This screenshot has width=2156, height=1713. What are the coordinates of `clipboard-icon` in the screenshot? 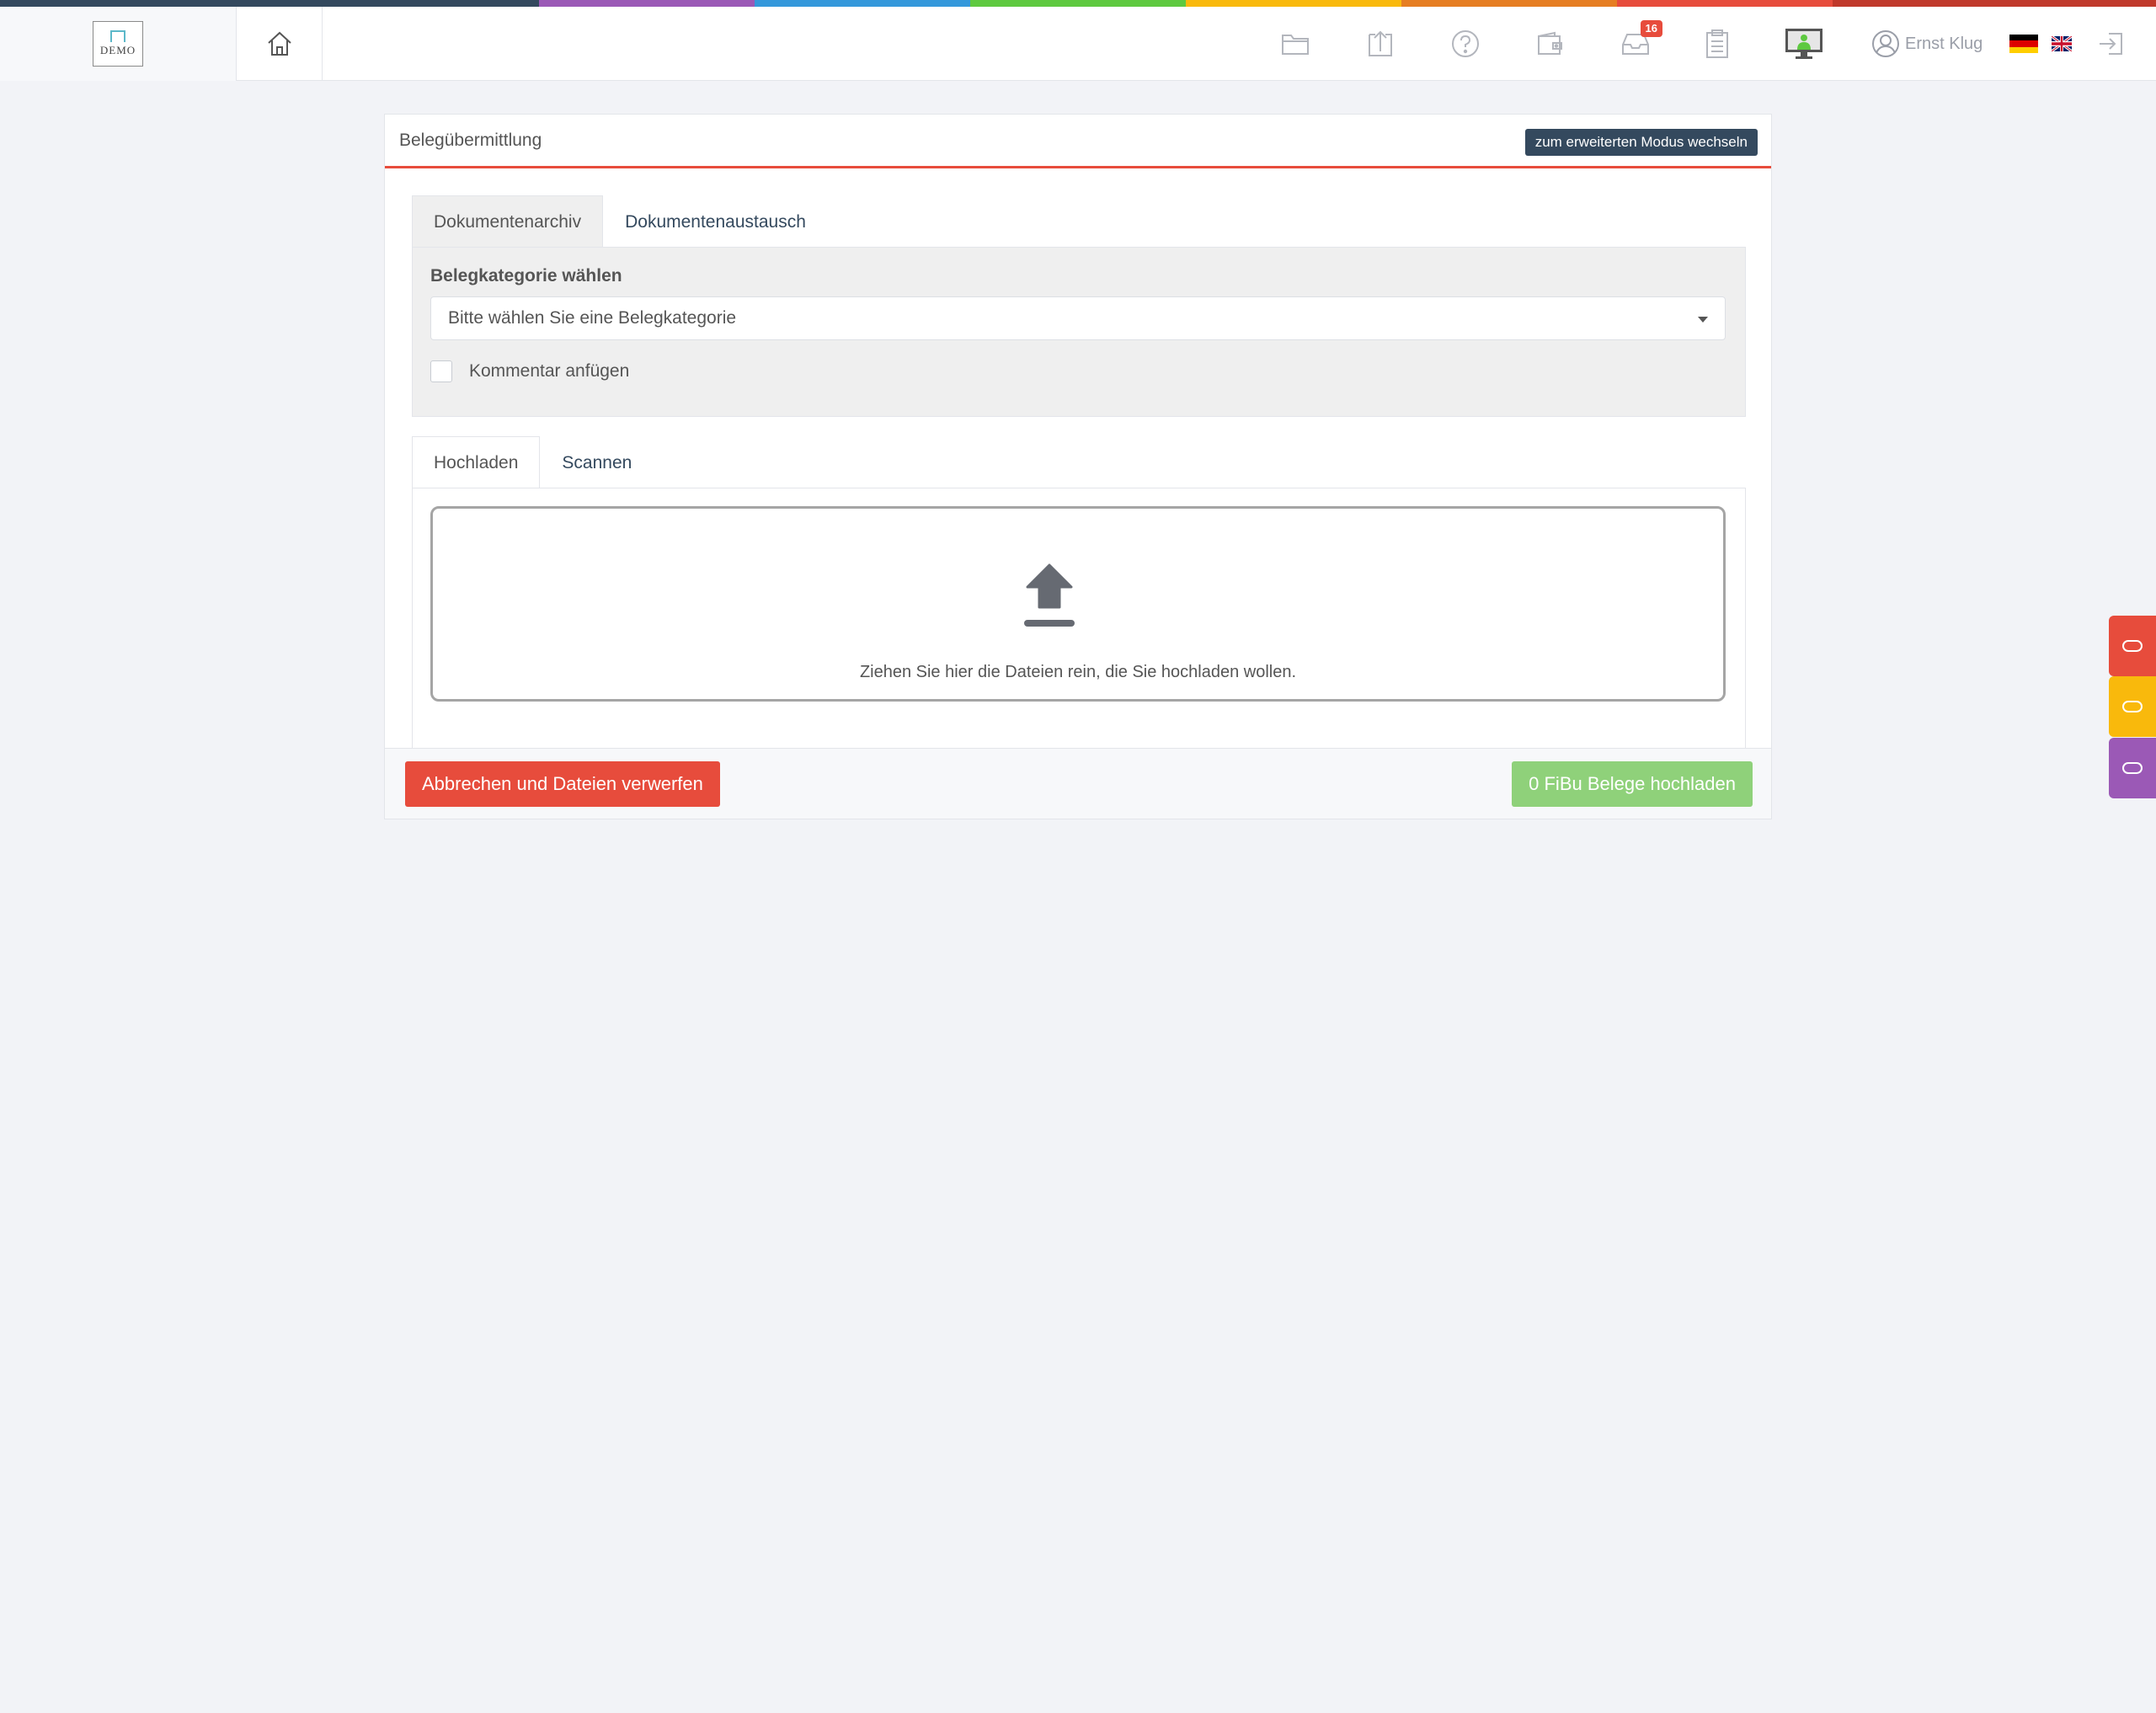 It's located at (1717, 44).